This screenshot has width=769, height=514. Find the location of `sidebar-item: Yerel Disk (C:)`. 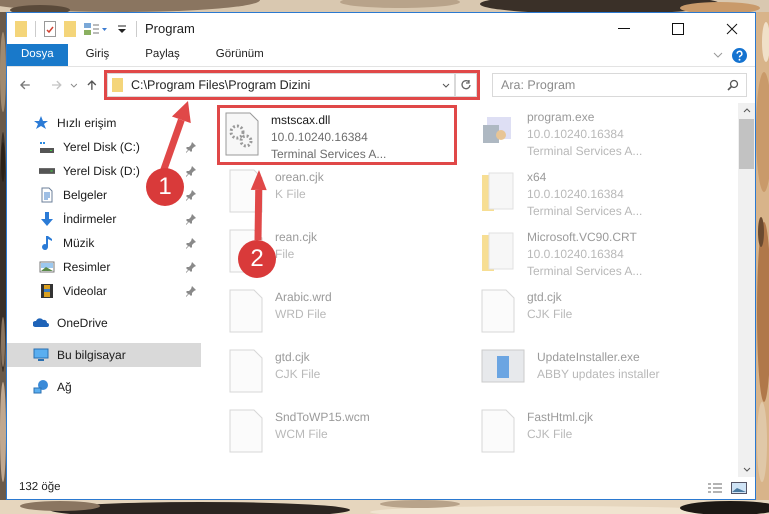

sidebar-item: Yerel Disk (C:) is located at coordinates (76, 147).